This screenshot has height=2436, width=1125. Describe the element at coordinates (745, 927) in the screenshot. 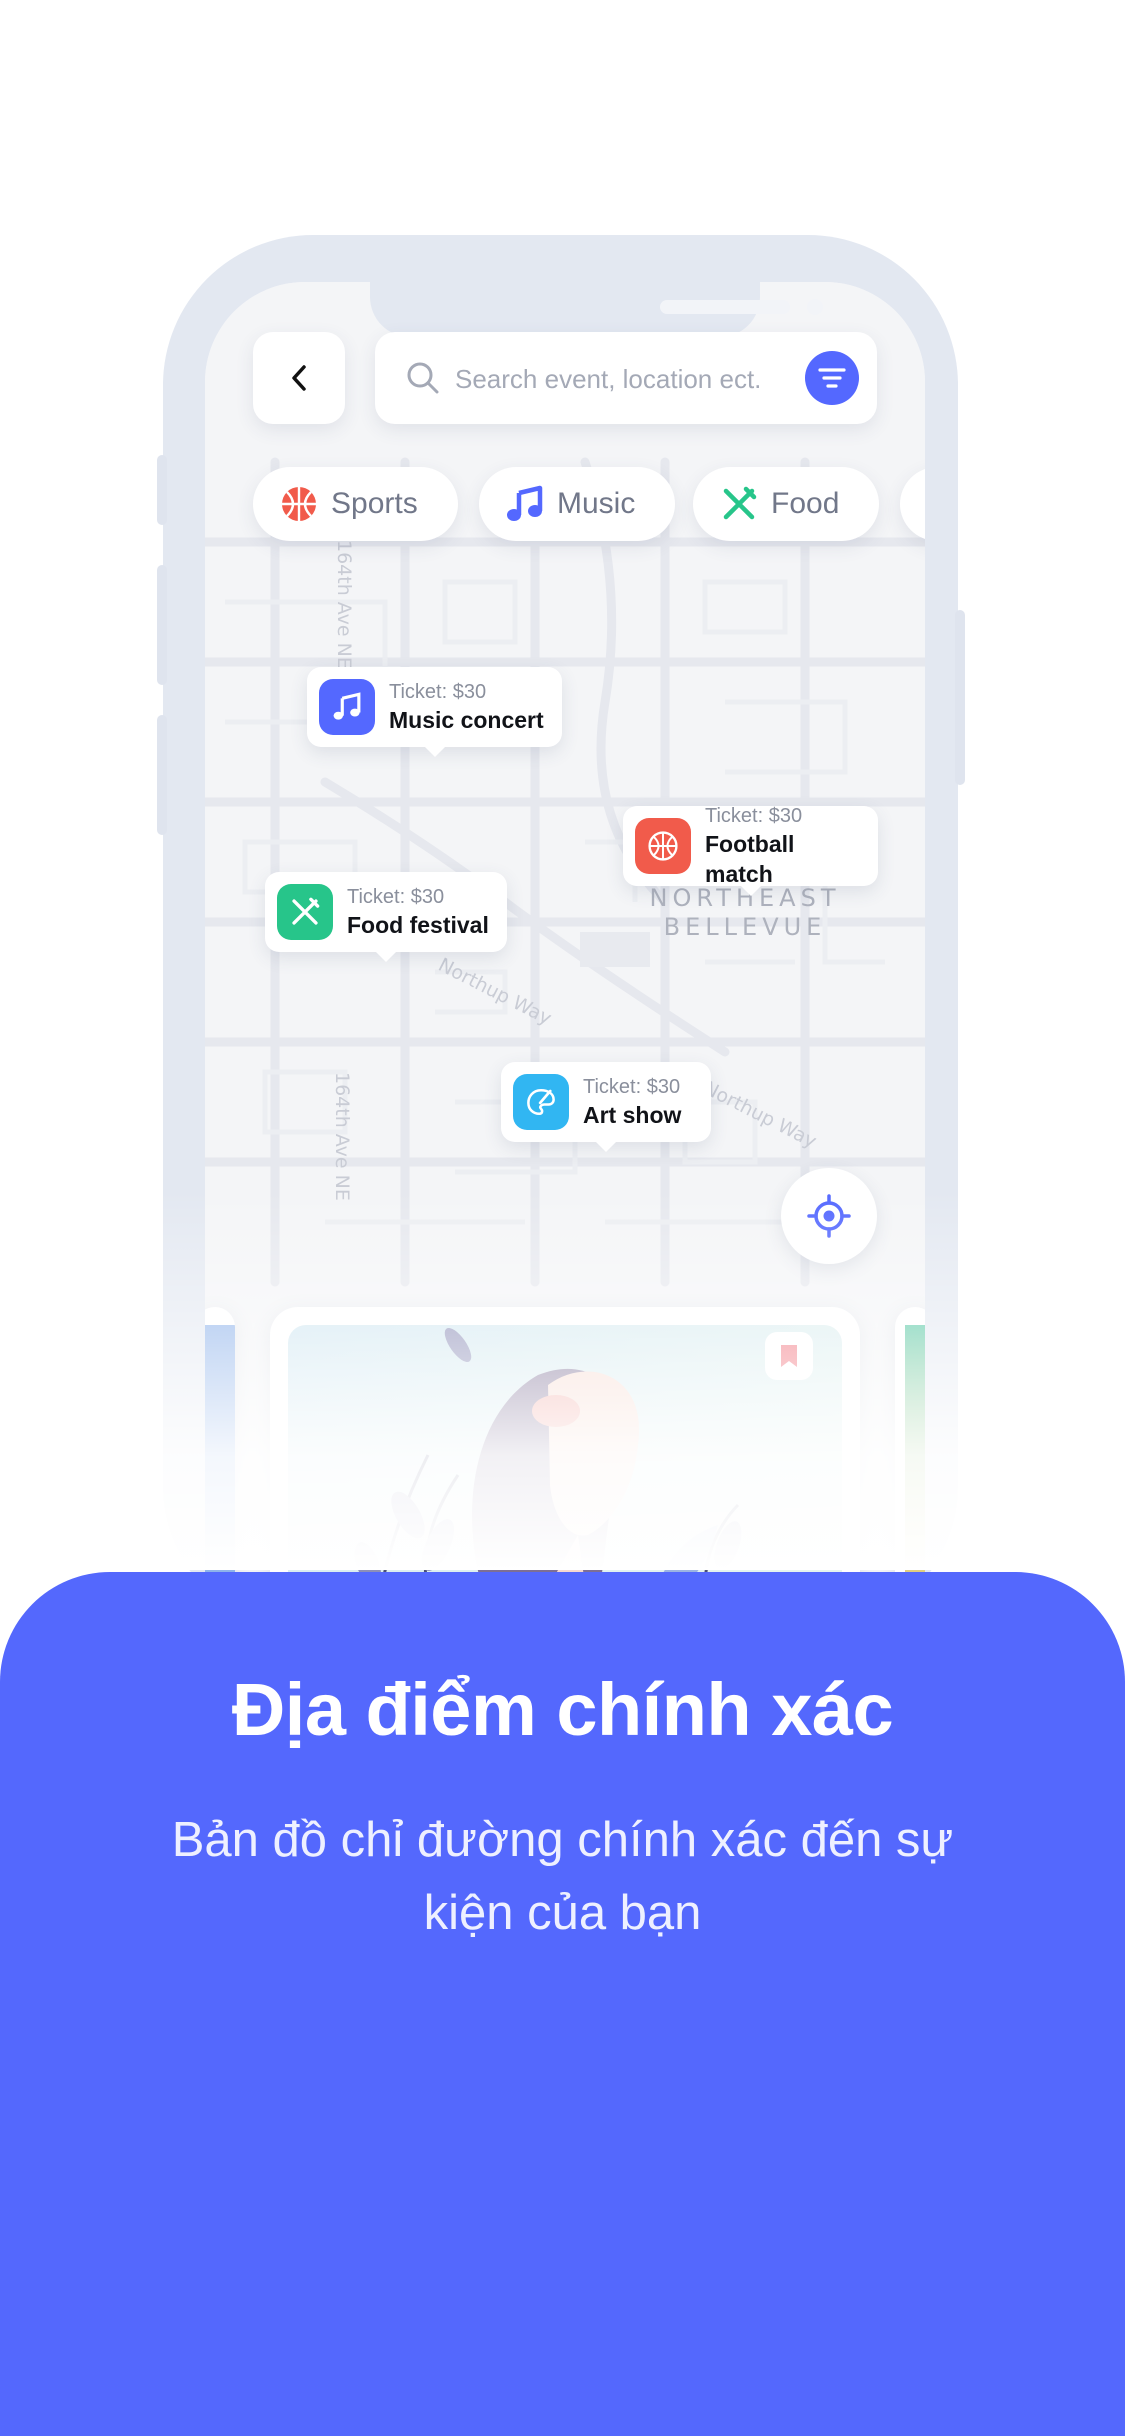

I see `area-label: BELLEVUE` at that location.